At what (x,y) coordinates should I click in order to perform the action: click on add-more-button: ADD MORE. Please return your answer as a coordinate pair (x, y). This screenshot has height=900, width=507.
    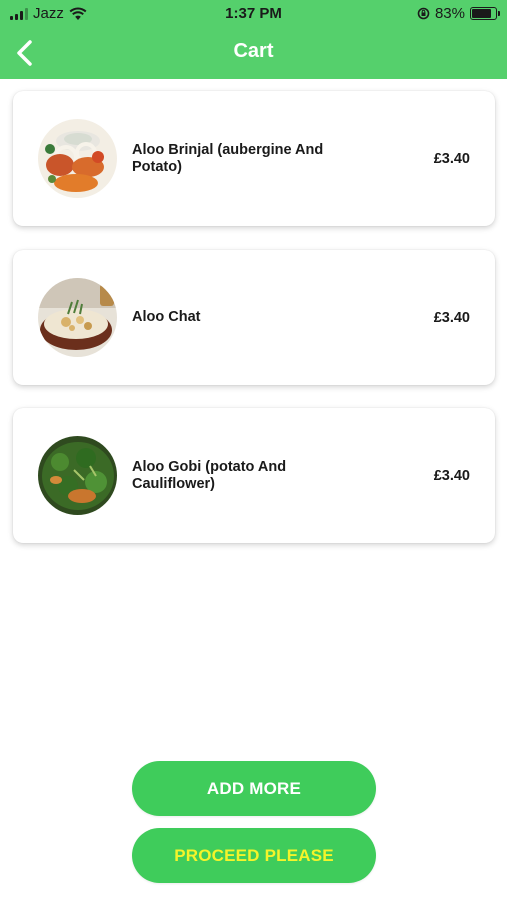
    Looking at the image, I should click on (254, 788).